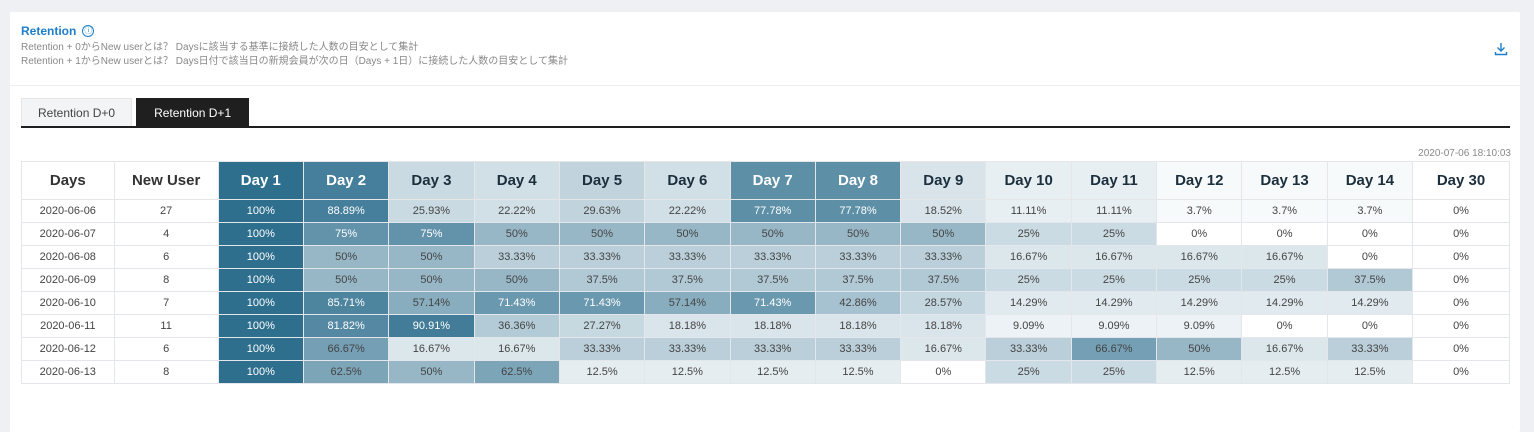  Describe the element at coordinates (68, 326) in the screenshot. I see `date-cell: 2020-06-11` at that location.